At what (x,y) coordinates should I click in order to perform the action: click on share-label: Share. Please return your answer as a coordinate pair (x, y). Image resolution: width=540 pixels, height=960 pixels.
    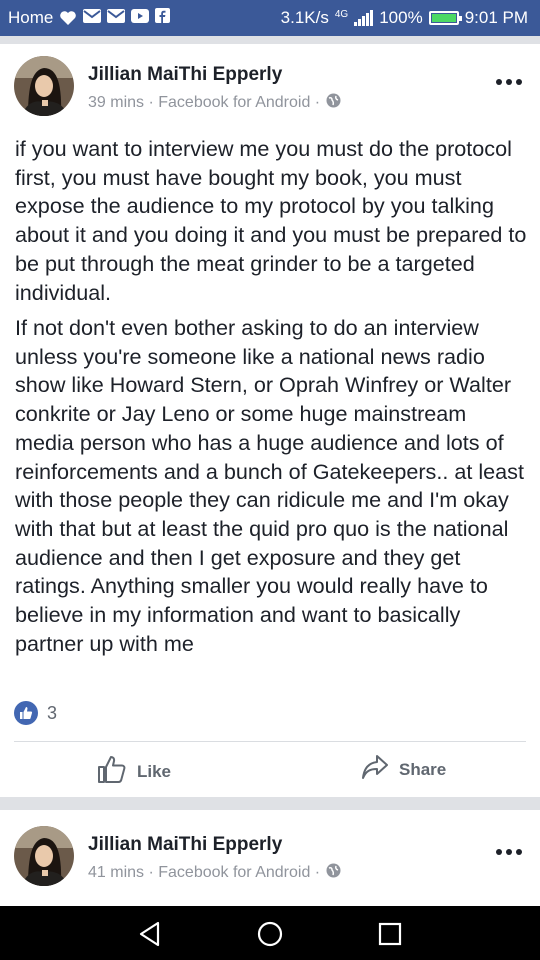
    Looking at the image, I should click on (423, 769).